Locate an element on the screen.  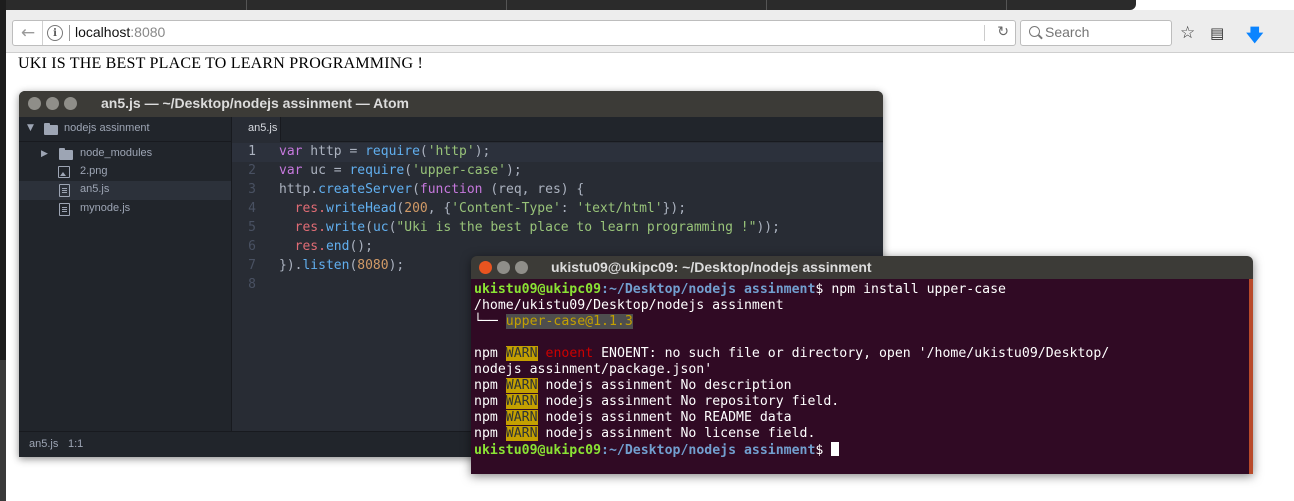
tree-item-node-modules: ▶ node_modules is located at coordinates (125, 154).